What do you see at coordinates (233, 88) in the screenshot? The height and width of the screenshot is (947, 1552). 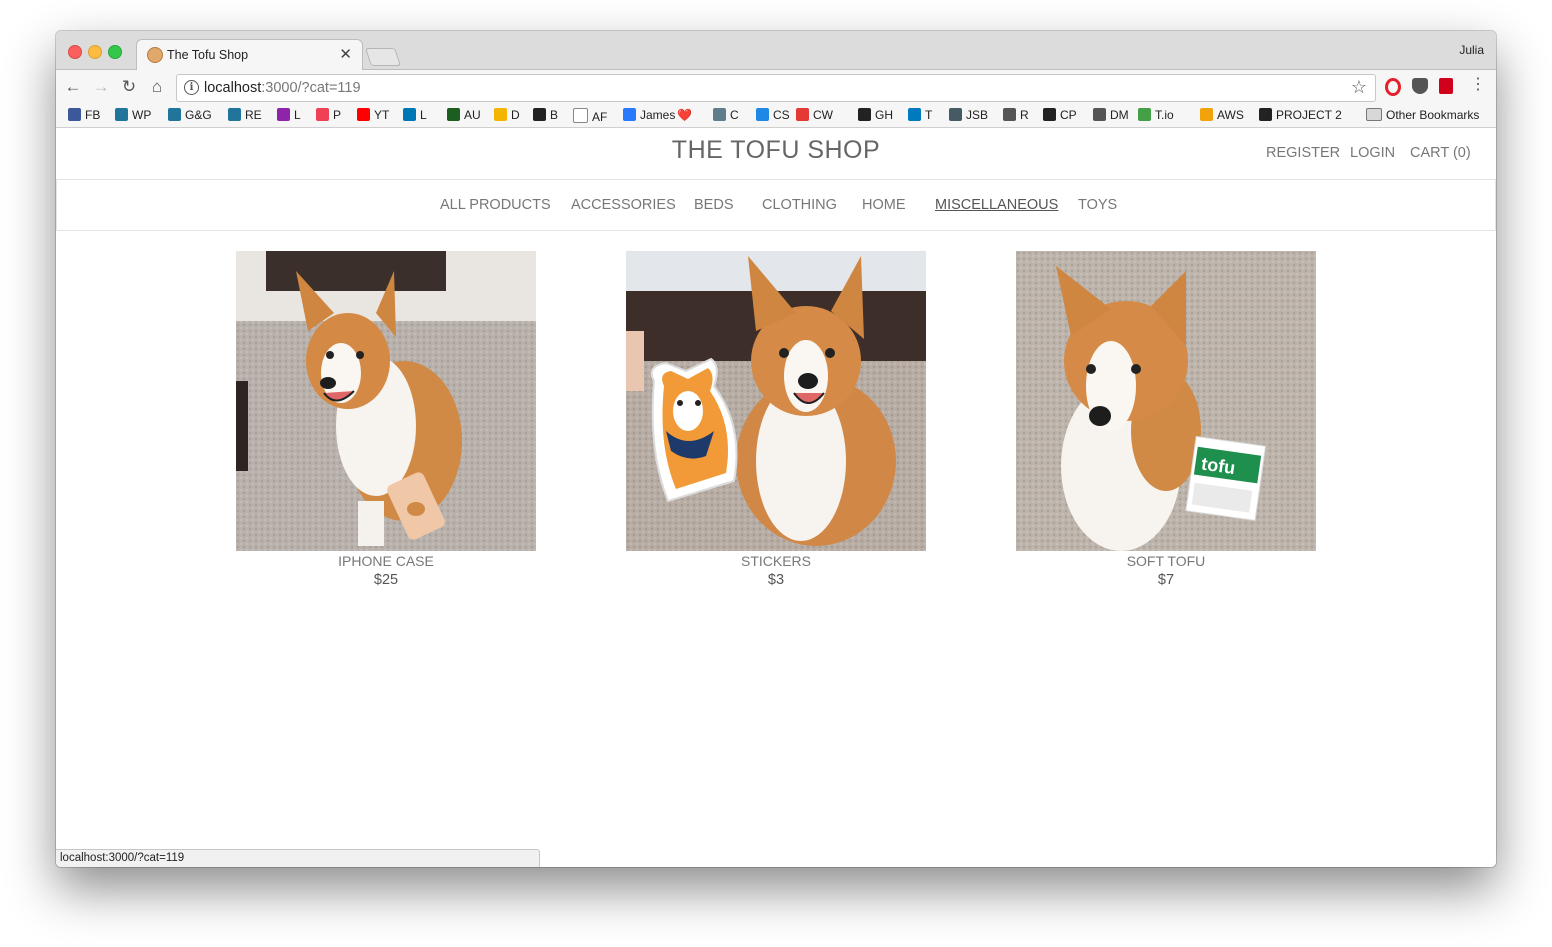 I see `url-host: localhost` at bounding box center [233, 88].